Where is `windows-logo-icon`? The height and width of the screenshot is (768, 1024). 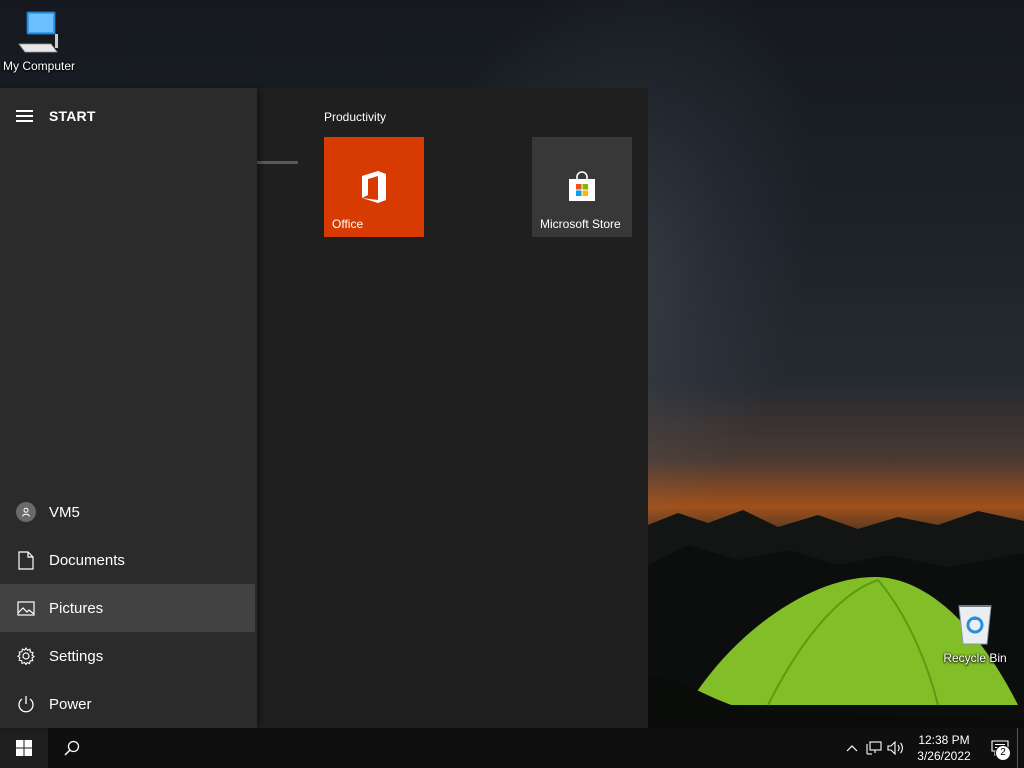 windows-logo-icon is located at coordinates (24, 748).